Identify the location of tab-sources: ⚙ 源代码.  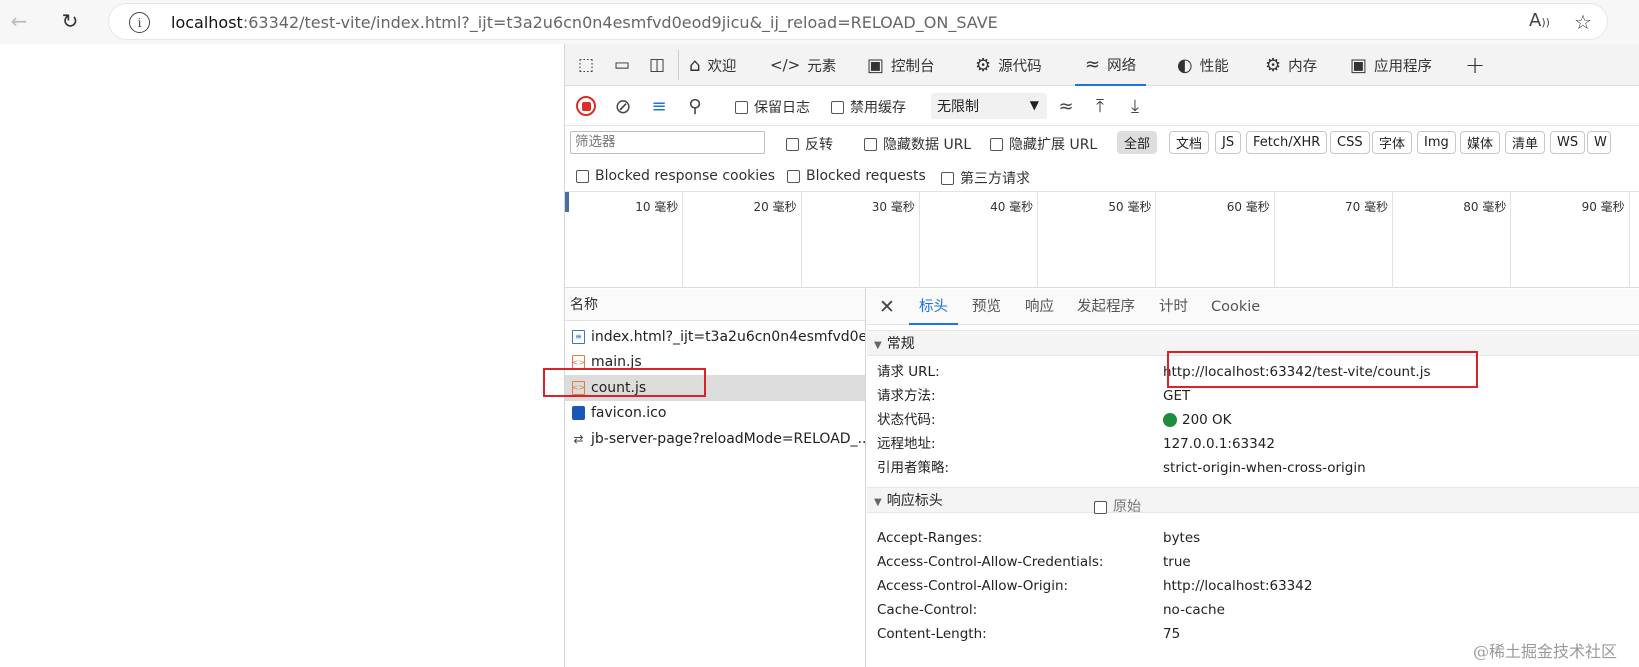
(1008, 65).